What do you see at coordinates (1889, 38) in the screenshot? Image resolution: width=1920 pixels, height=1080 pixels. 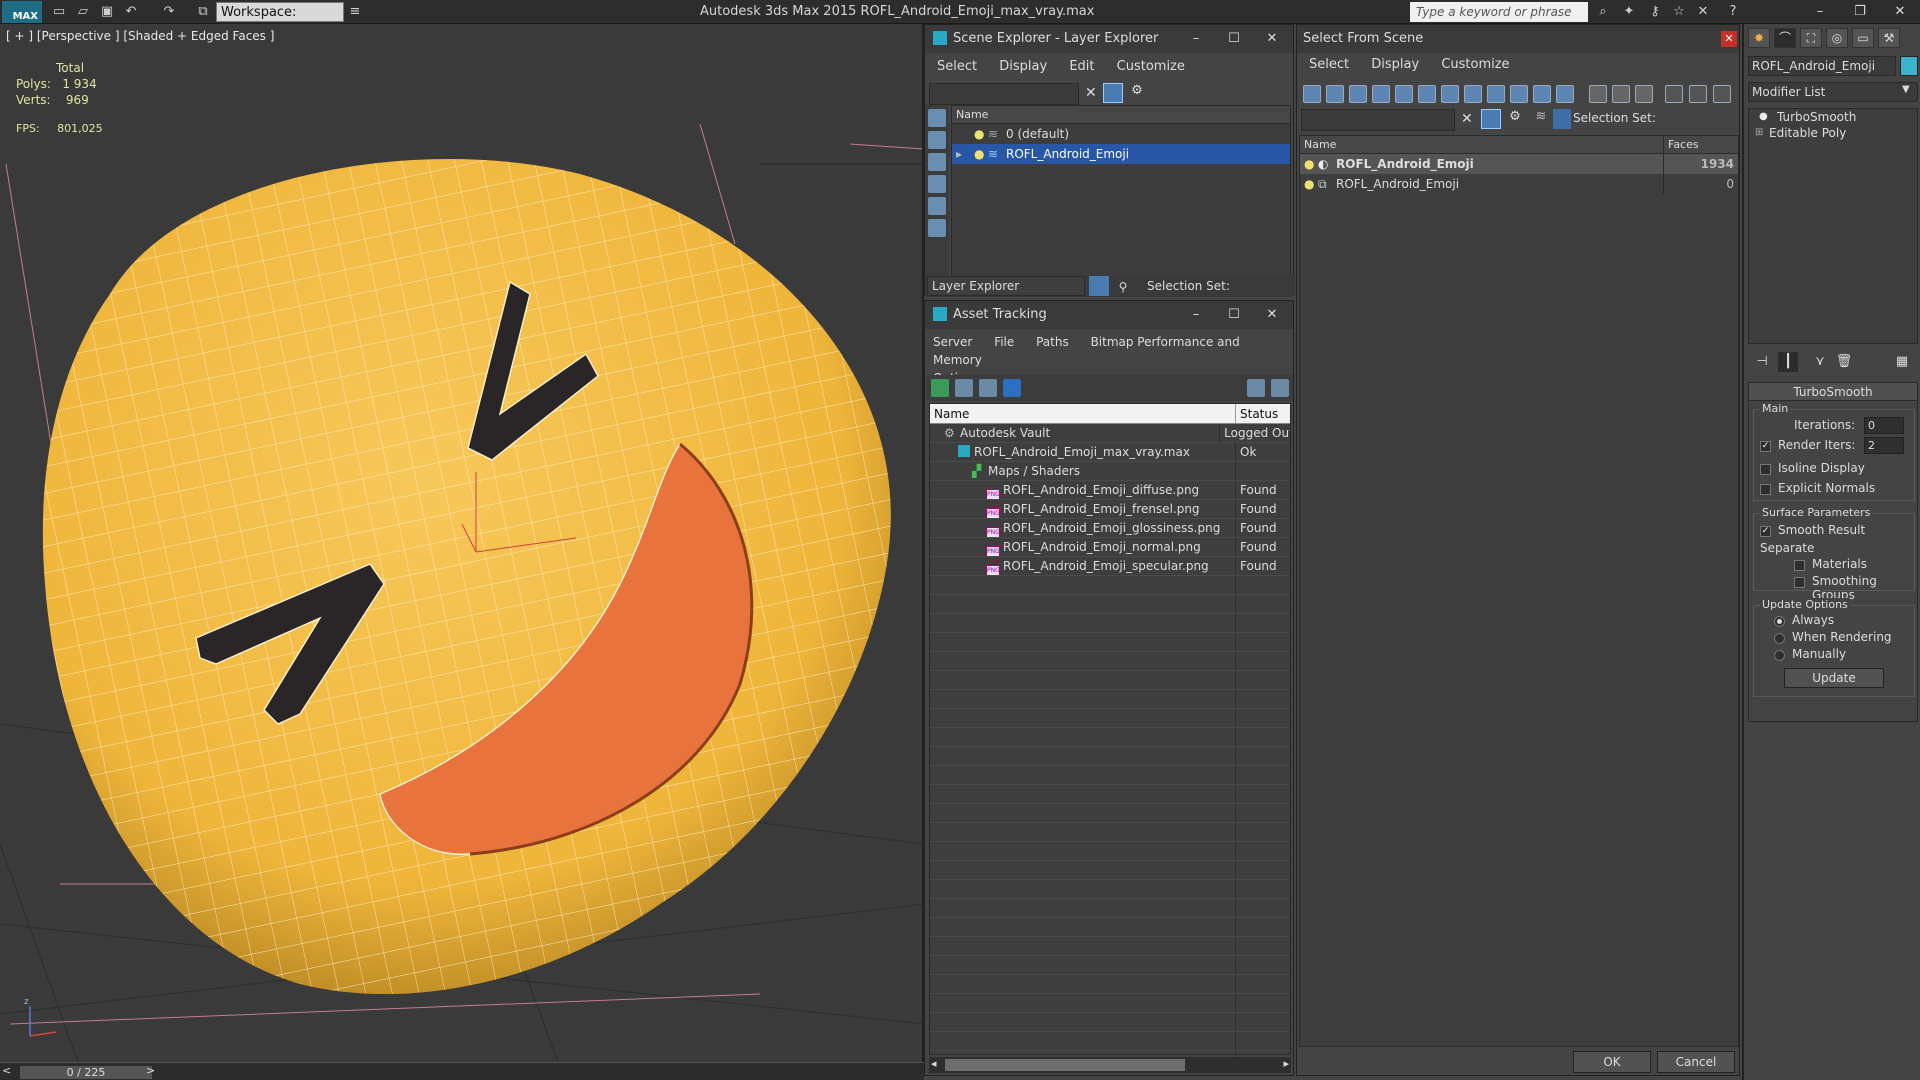 I see `utilities-tab-icon: ⚒` at bounding box center [1889, 38].